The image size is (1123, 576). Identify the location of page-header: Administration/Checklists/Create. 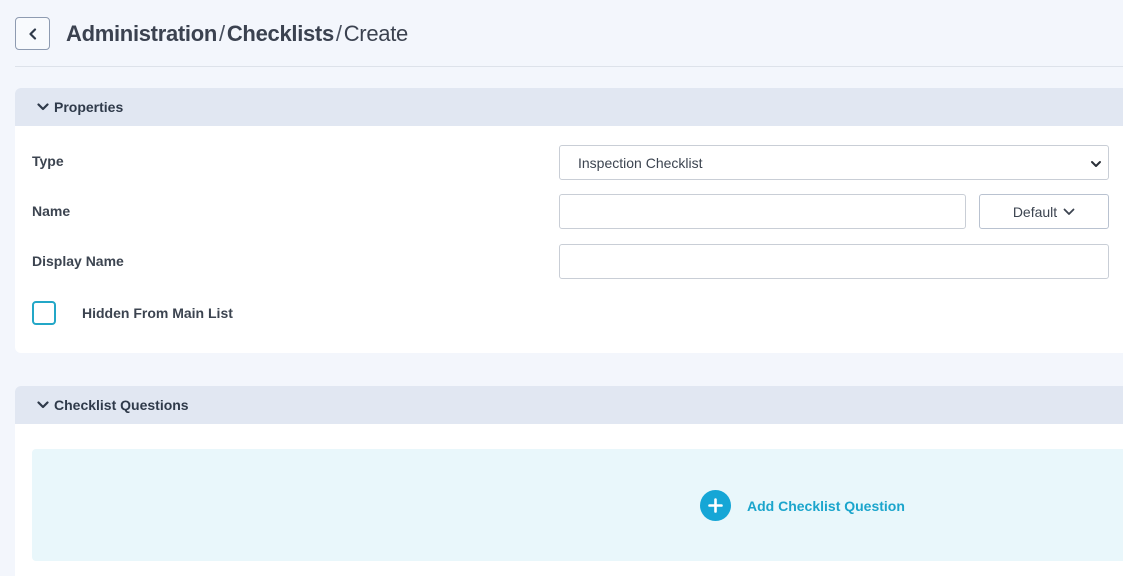
(561, 33).